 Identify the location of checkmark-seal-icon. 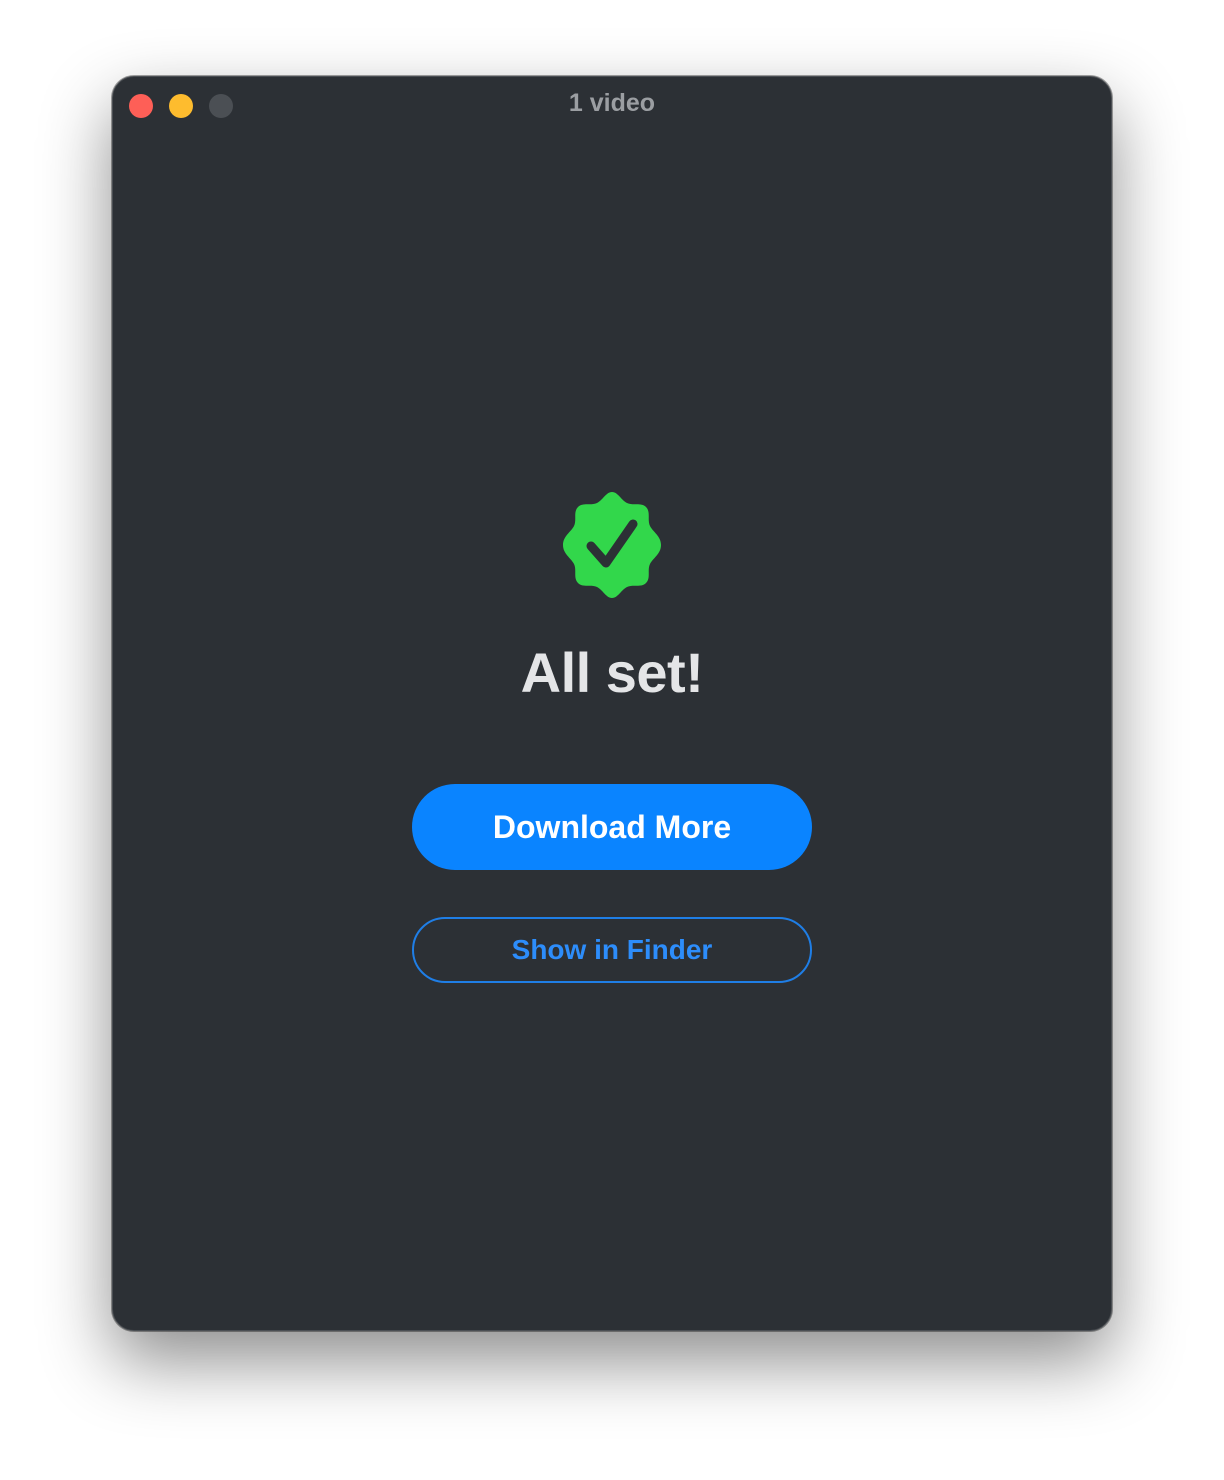
(612, 545).